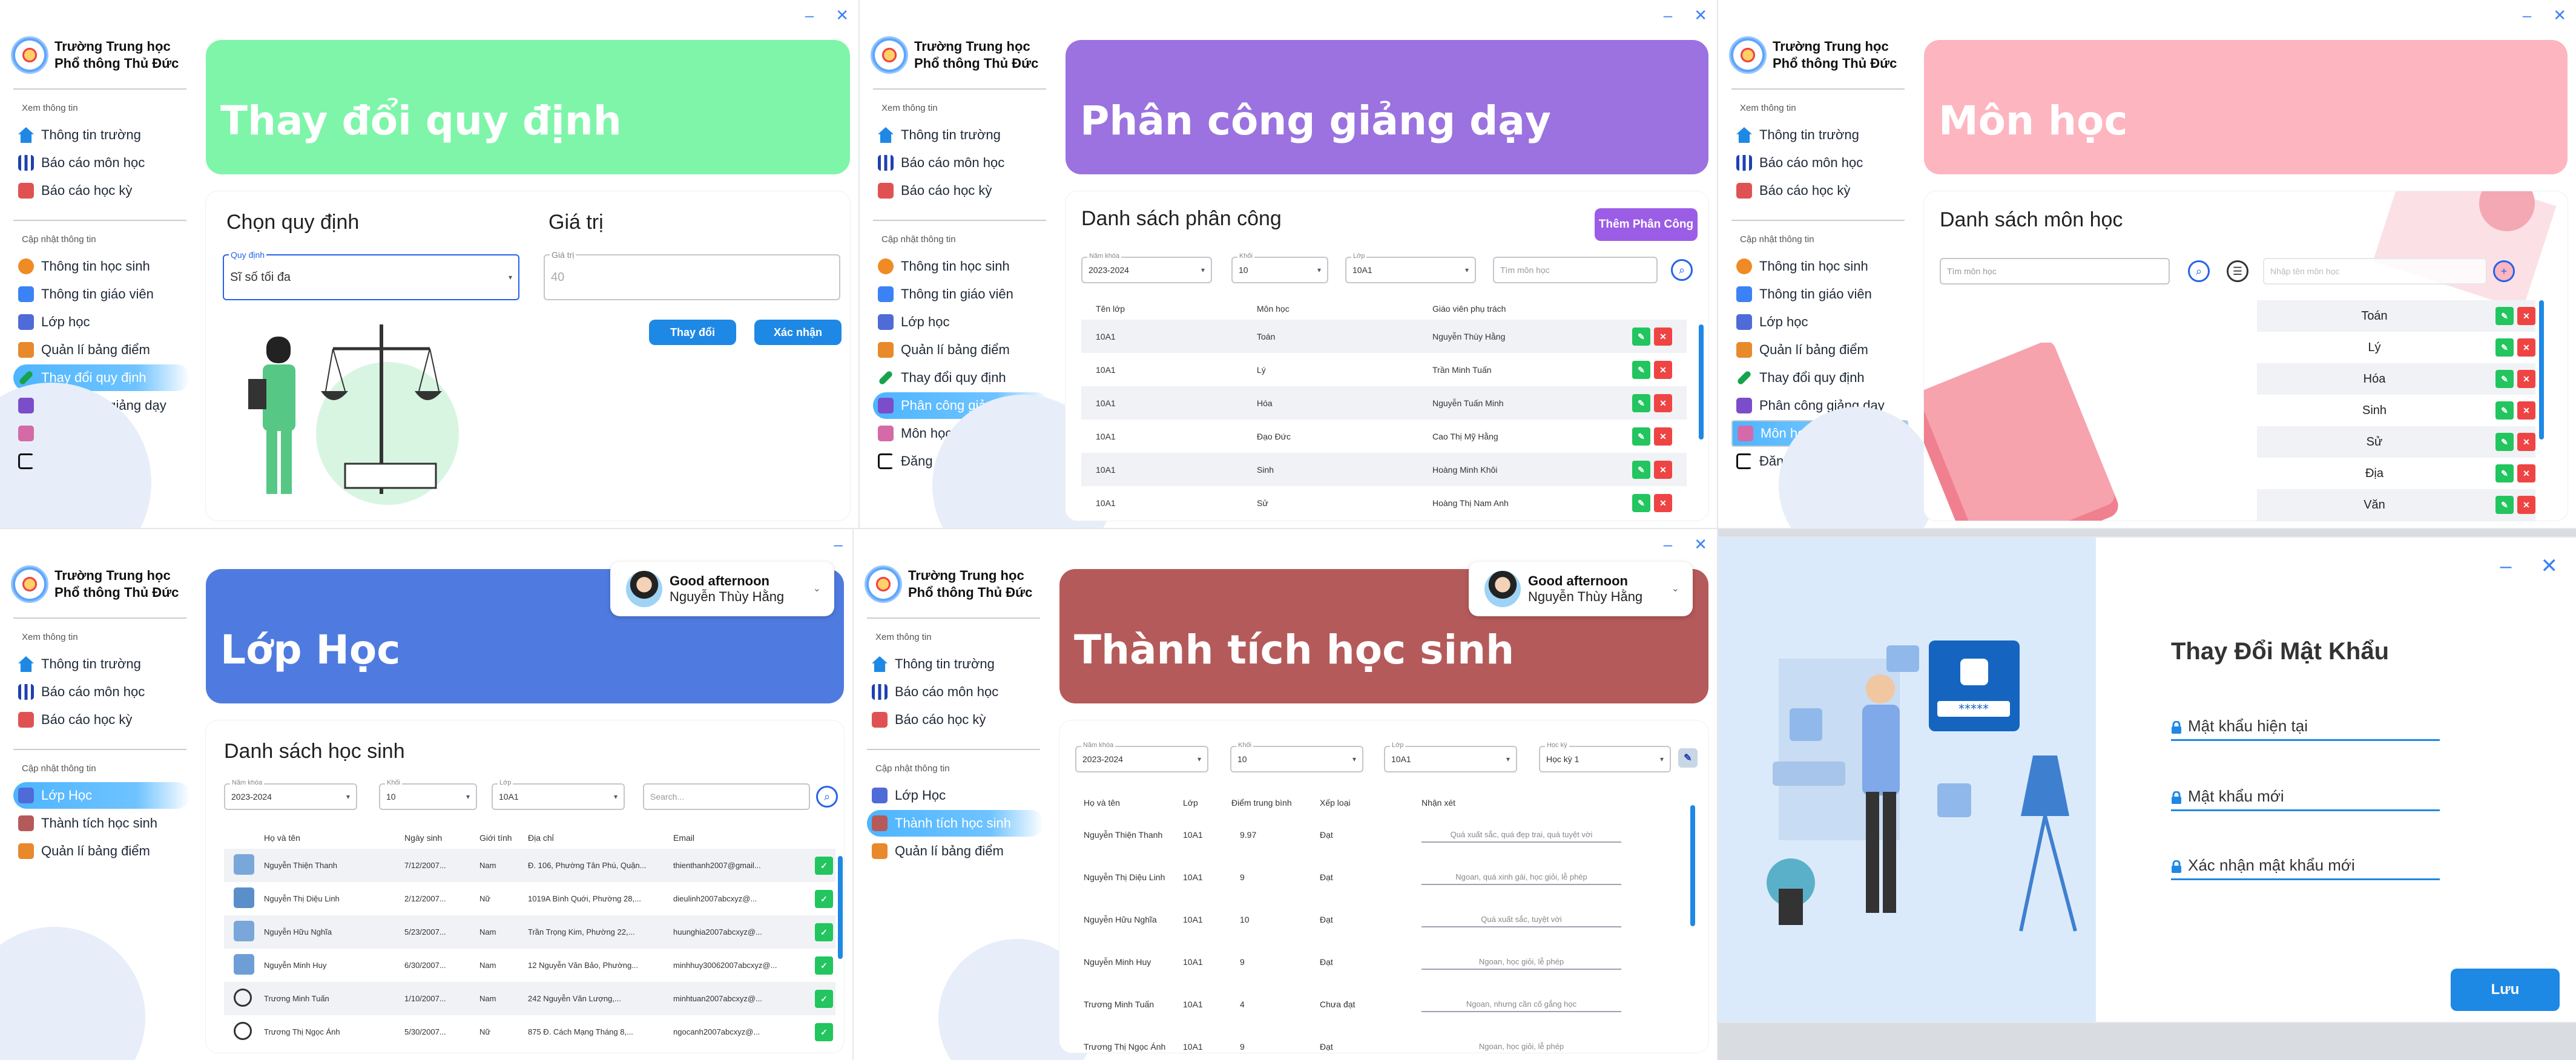 This screenshot has height=1060, width=2576. What do you see at coordinates (1521, 919) in the screenshot?
I see `comment-input: Quá xuất sắc, tuyệt vời` at bounding box center [1521, 919].